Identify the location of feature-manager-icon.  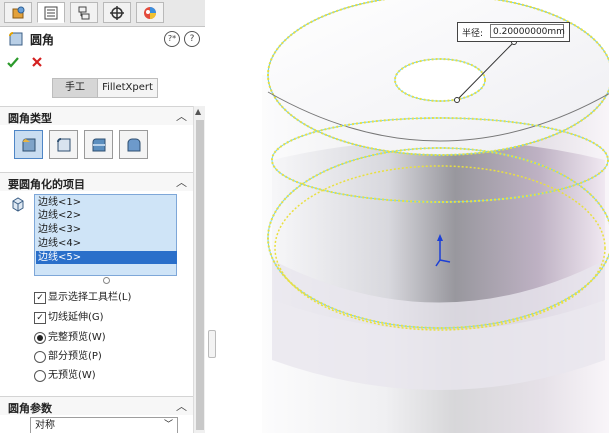
(18, 12).